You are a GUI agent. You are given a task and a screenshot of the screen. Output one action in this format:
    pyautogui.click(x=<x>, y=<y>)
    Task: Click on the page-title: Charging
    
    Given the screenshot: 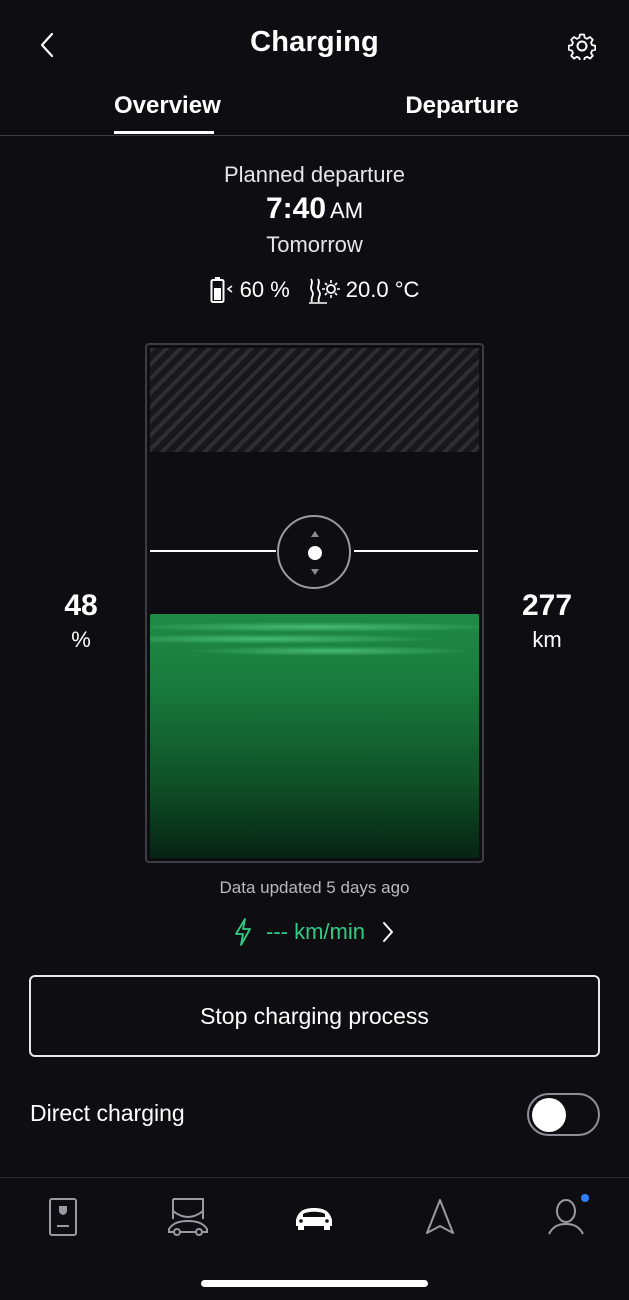 What is the action you would take?
    pyautogui.click(x=314, y=42)
    